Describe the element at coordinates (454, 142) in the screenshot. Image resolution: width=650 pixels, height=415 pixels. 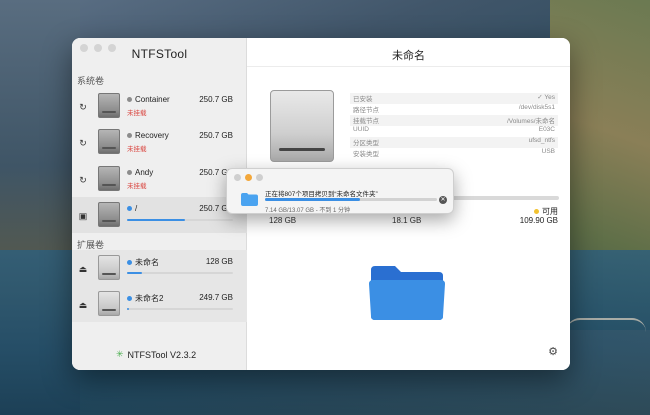
I see `info-row: 分区类型 ufsd_ntfs` at that location.